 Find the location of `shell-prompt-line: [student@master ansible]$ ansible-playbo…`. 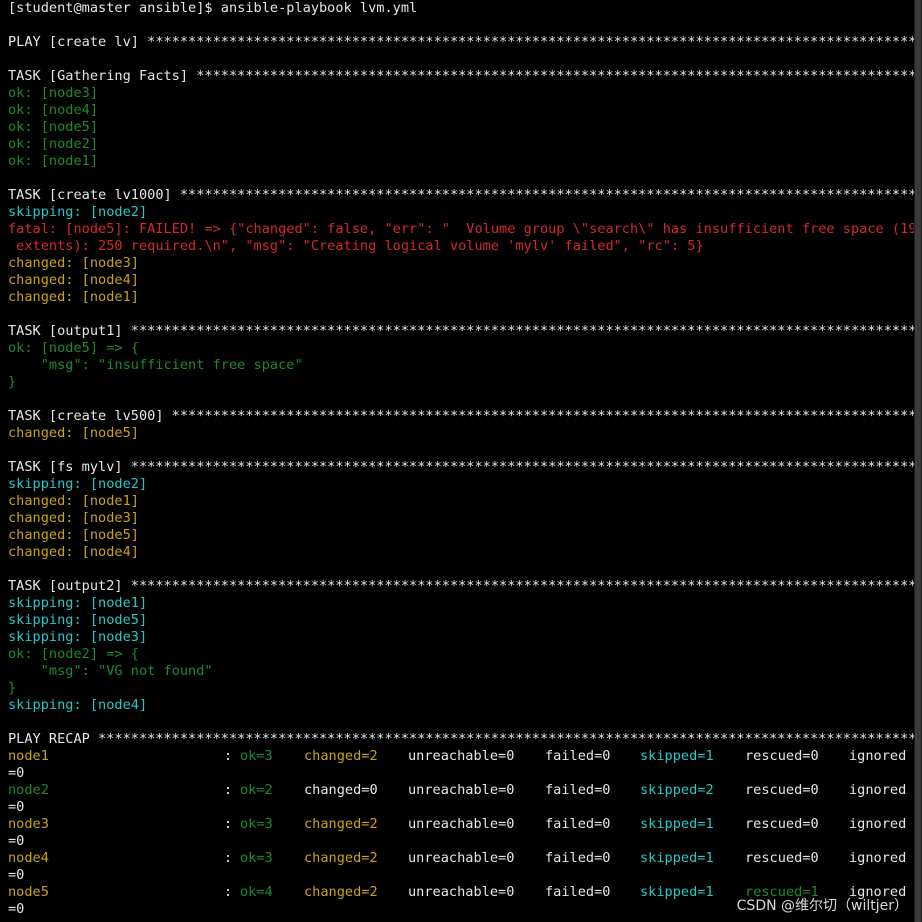

shell-prompt-line: [student@master ansible]$ ansible-playbo… is located at coordinates (213, 8).